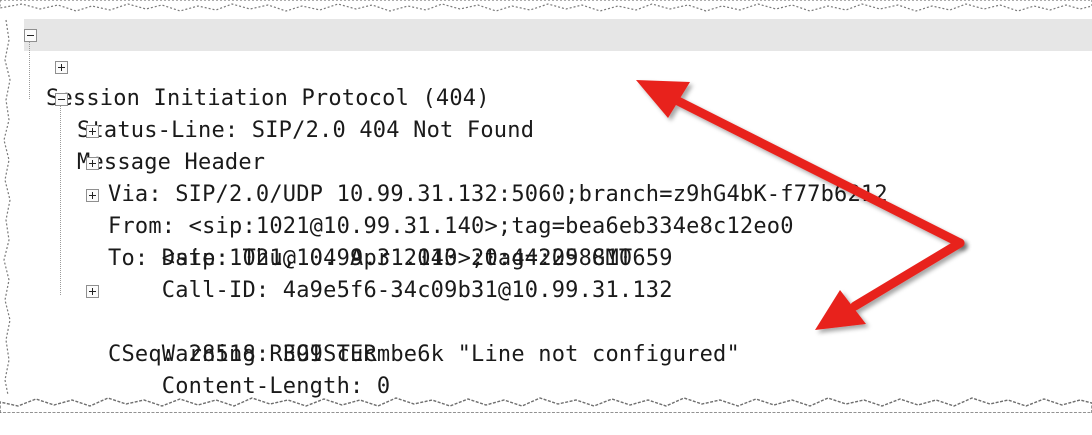 The image size is (1092, 435). Describe the element at coordinates (890, 284) in the screenshot. I see `arrow-to-warning` at that location.